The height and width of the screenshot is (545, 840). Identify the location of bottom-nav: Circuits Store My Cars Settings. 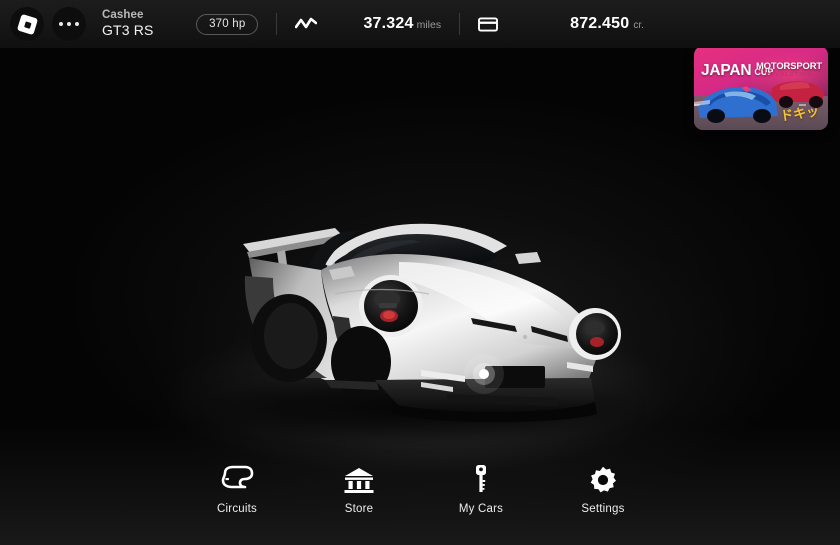
(420, 489).